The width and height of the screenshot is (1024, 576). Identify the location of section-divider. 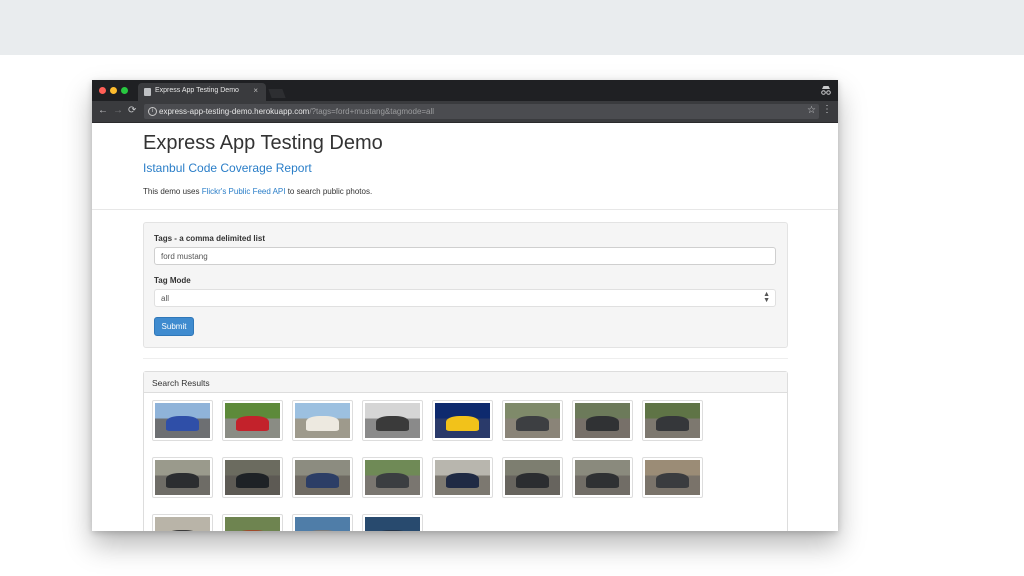
(465, 358).